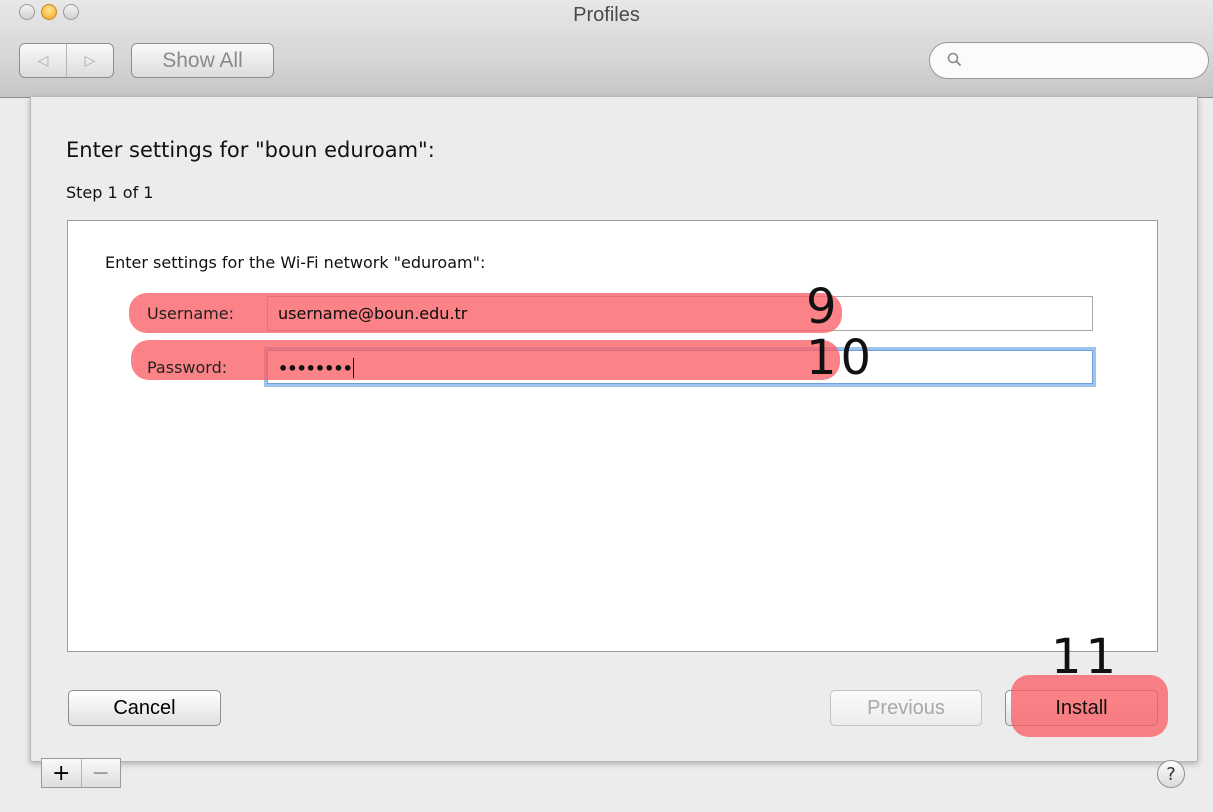  Describe the element at coordinates (606, 49) in the screenshot. I see `window-toolbar: Profiles ◁ ▷ Show All` at that location.